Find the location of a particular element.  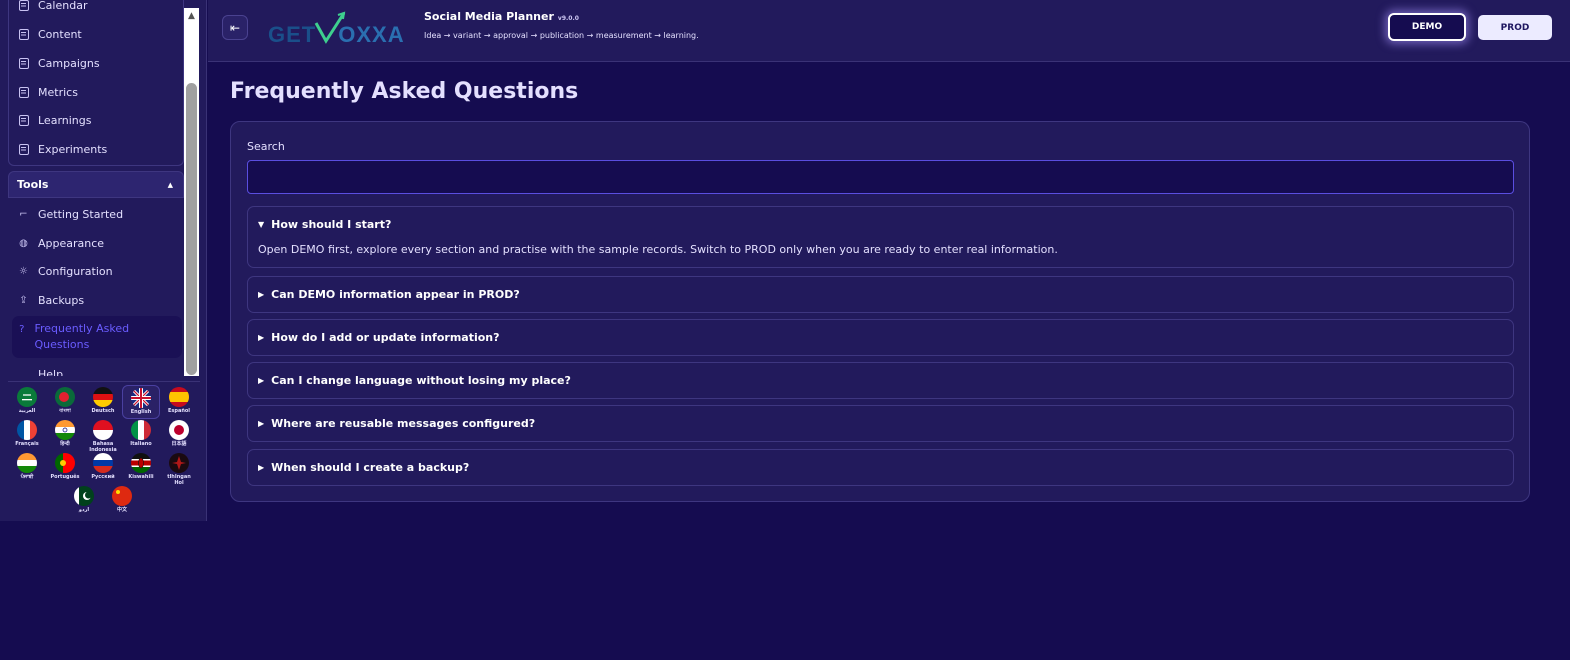

faq-question: ▶ Can DEMO information appear in PROD? is located at coordinates (389, 294).